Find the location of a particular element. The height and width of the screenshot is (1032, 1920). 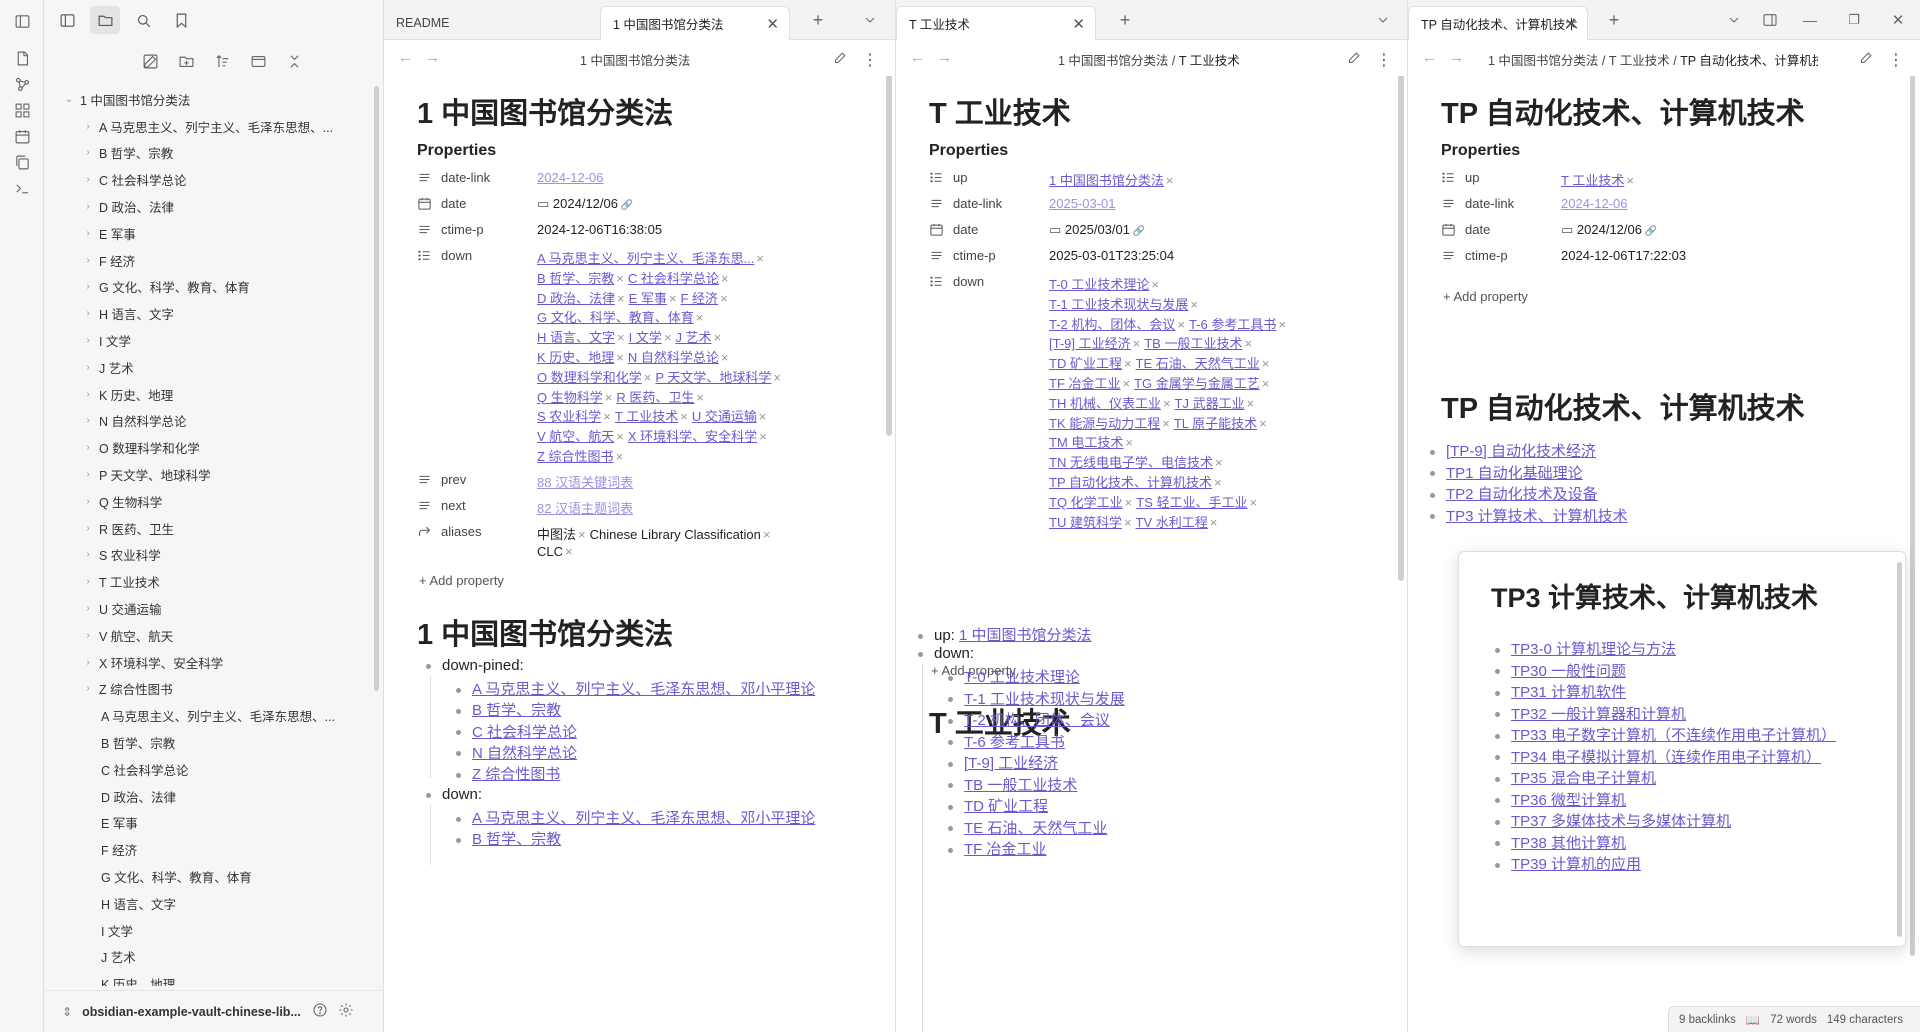

list-item: TP2 自动化技术及设备 is located at coordinates (1514, 493).